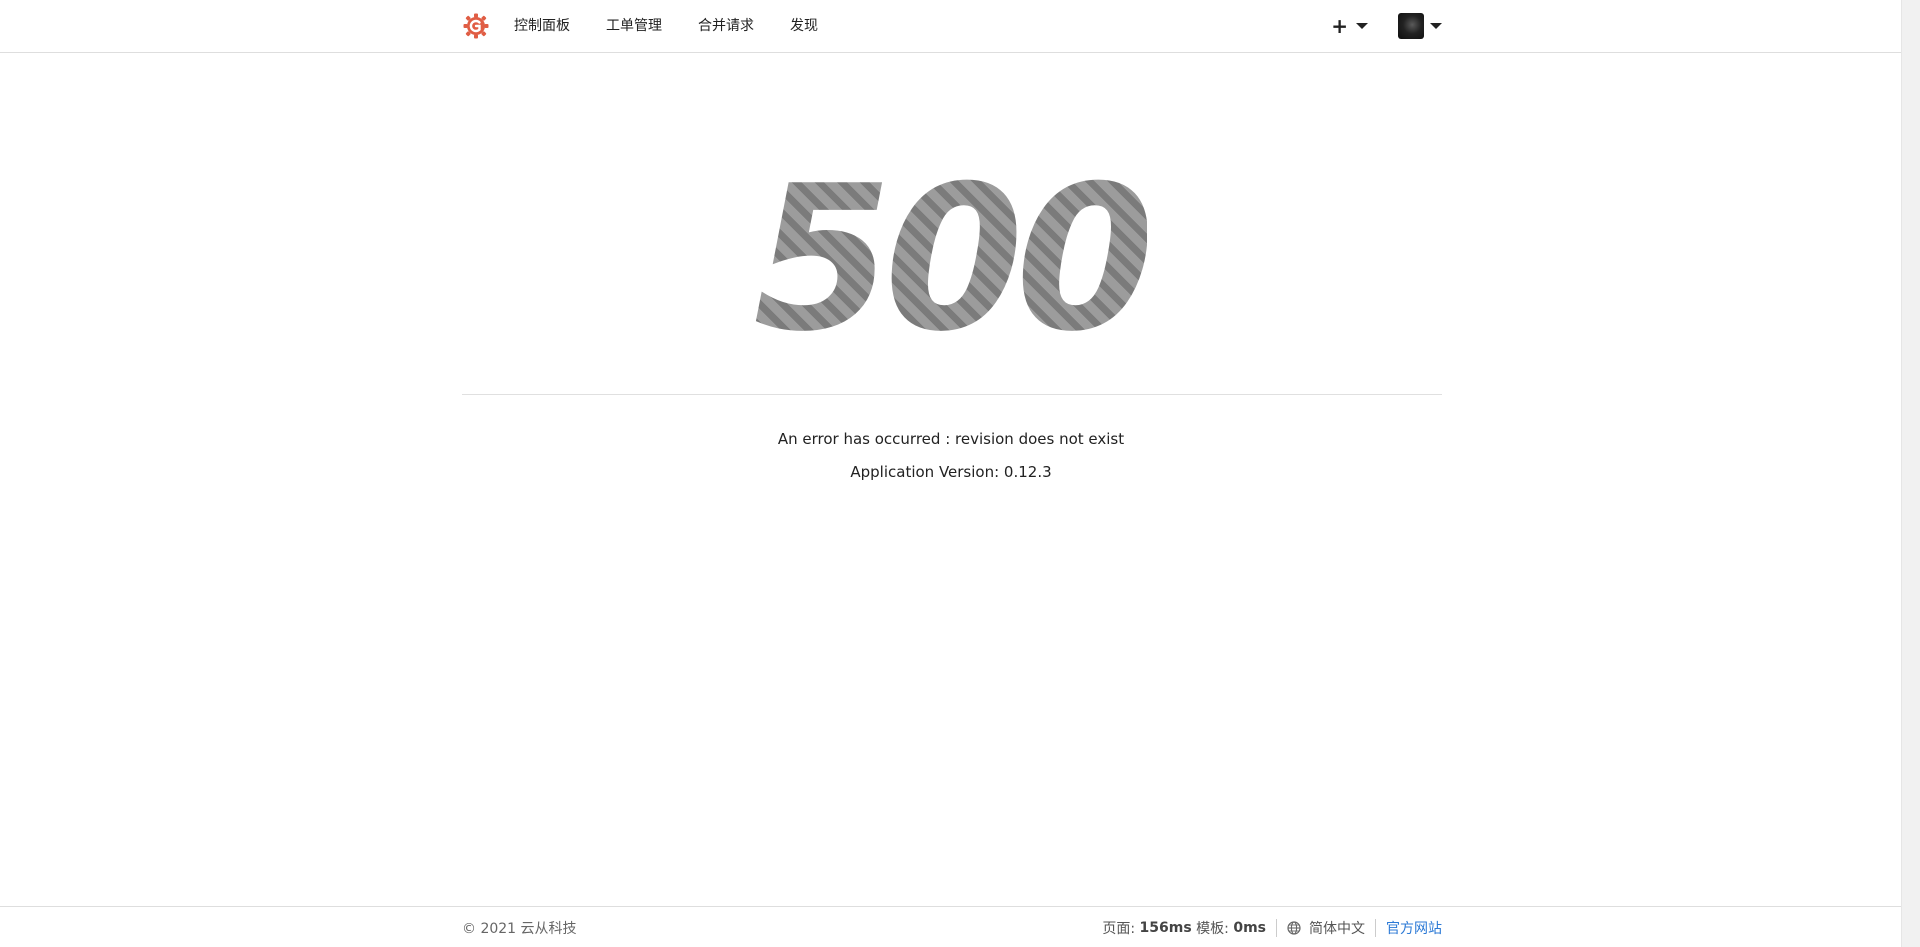 This screenshot has height=947, width=1920. I want to click on error-code: 500, so click(953, 259).